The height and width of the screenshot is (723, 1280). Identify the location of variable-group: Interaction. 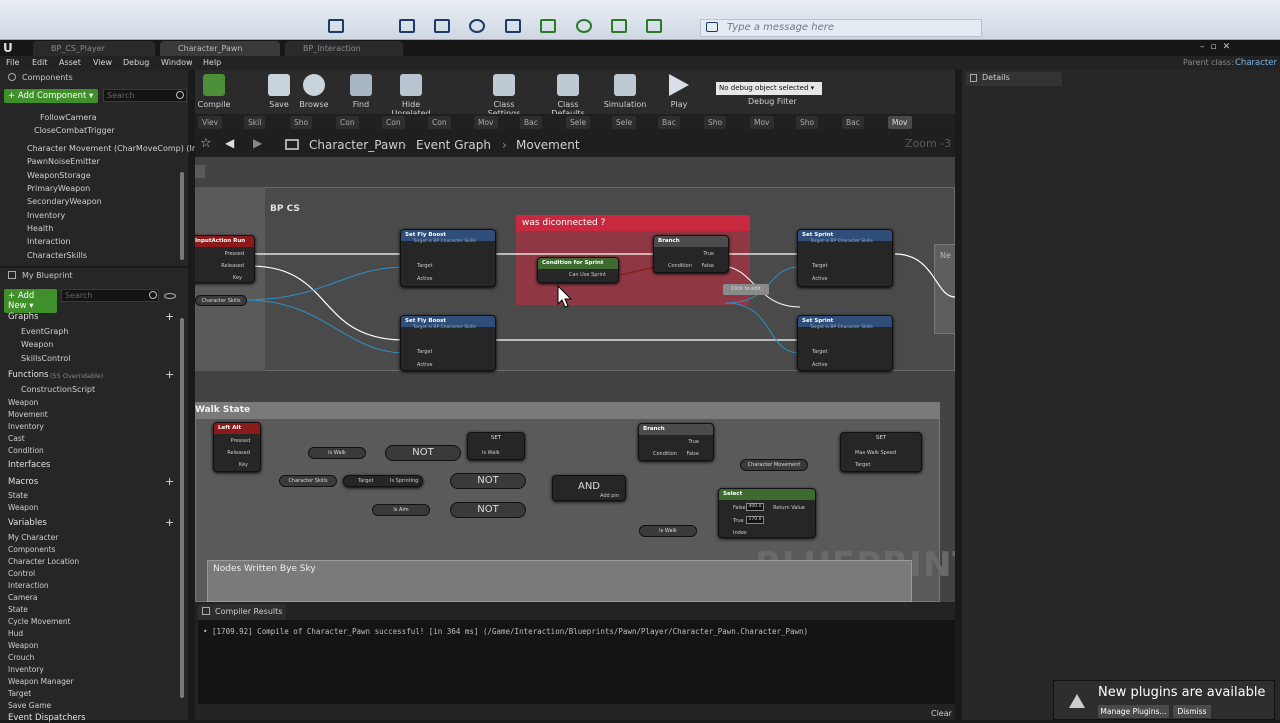
(28, 585).